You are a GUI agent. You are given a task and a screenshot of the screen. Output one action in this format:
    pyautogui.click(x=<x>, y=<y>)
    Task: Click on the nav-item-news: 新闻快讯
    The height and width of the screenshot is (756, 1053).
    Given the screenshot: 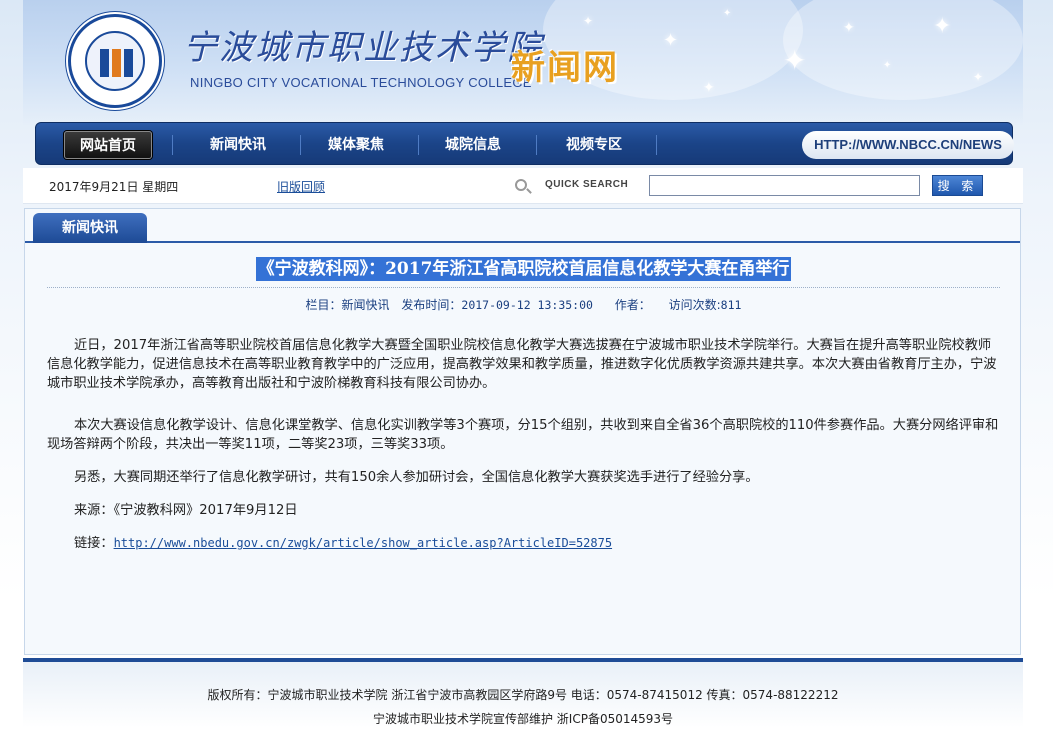 What is the action you would take?
    pyautogui.click(x=238, y=145)
    